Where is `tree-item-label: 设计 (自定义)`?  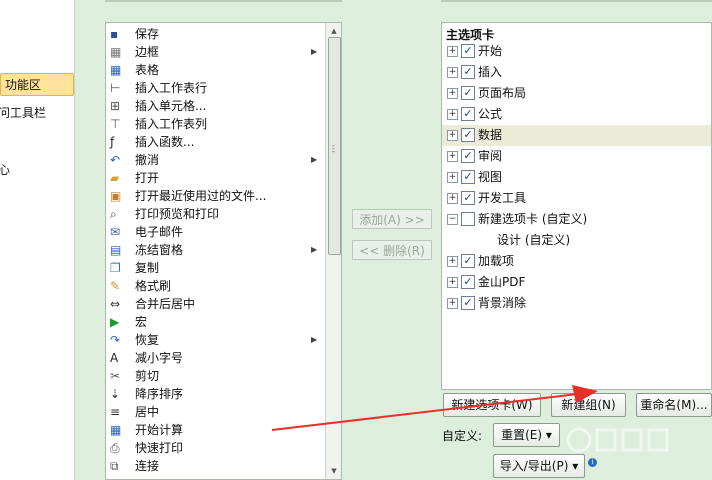
tree-item-label: 设计 (自定义) is located at coordinates (534, 240).